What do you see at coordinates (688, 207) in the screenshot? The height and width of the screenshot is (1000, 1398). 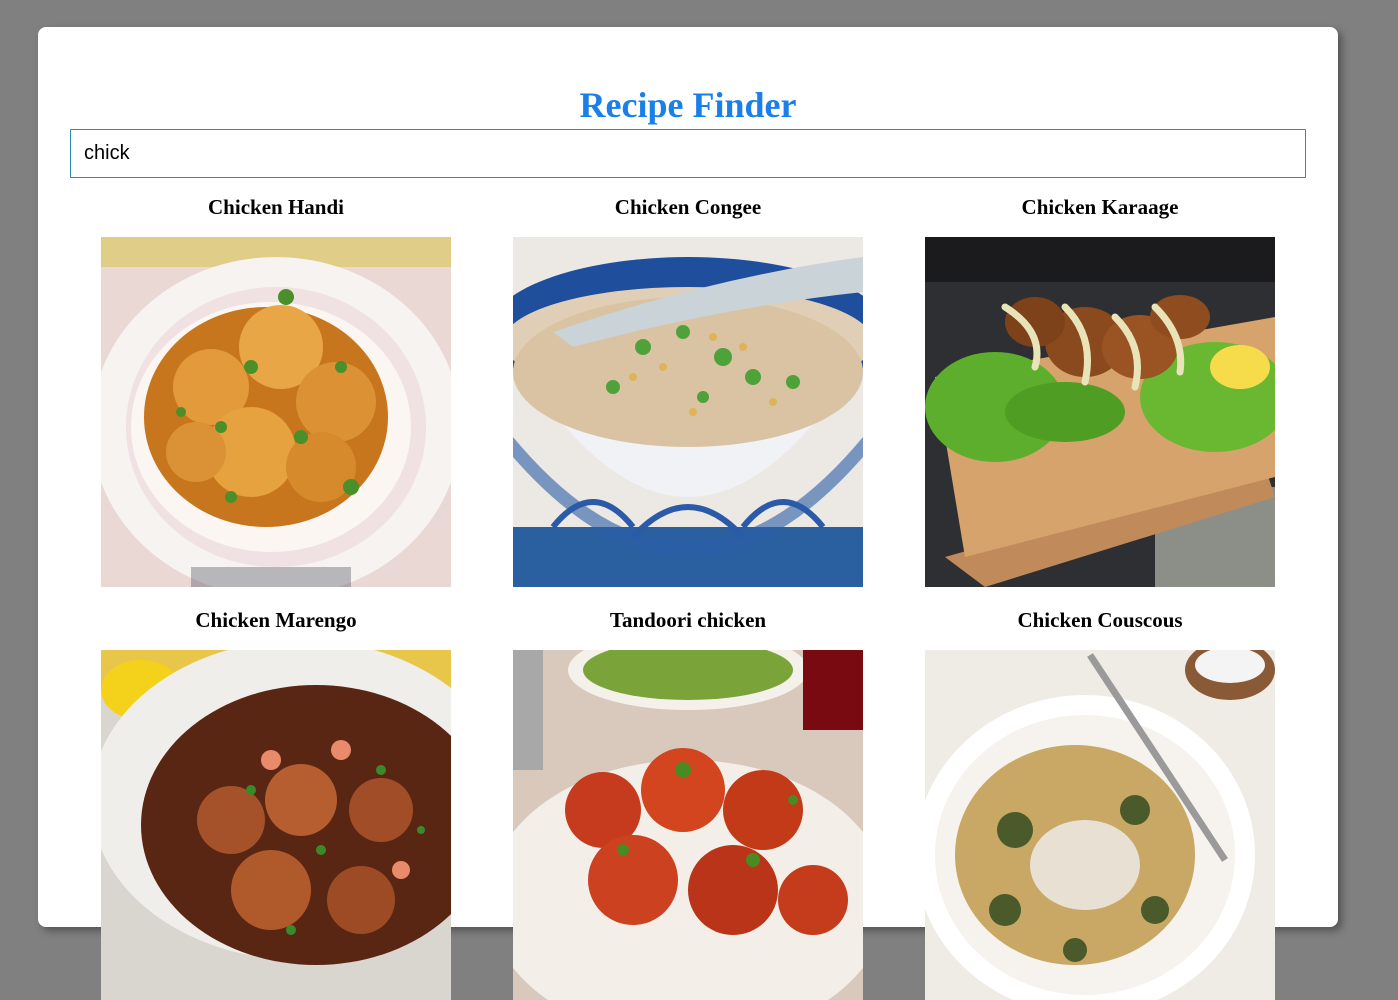 I see `recipe-name: Chicken Congee` at bounding box center [688, 207].